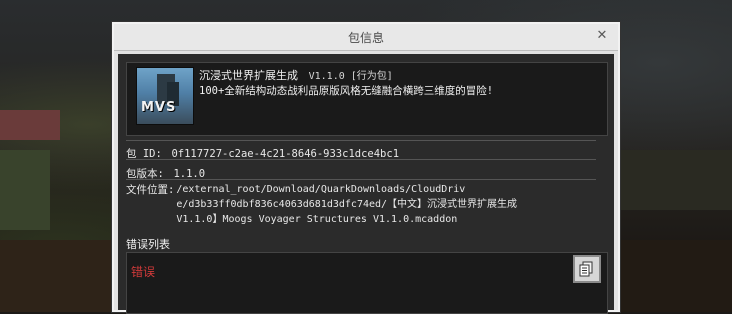  I want to click on error-label: 错误, so click(143, 272).